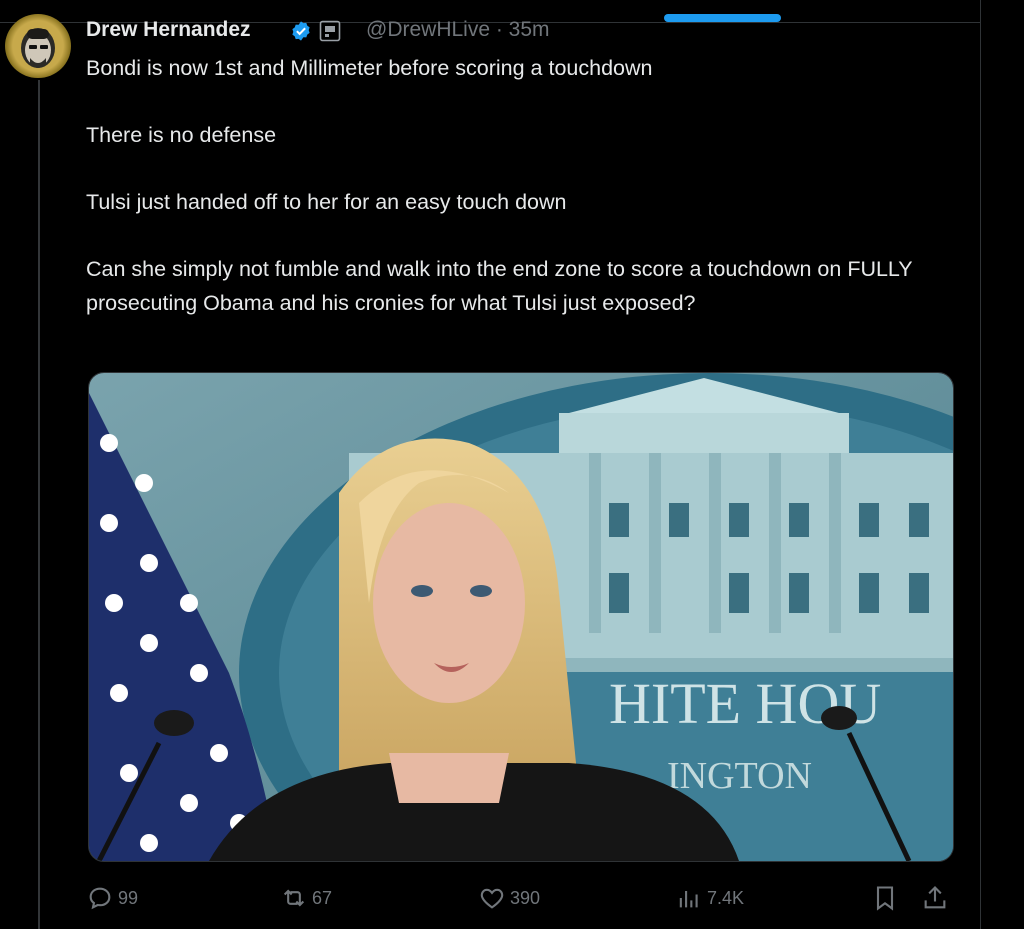 This screenshot has height=929, width=1024. What do you see at coordinates (168, 30) in the screenshot?
I see `author-name: Drew Hernandez` at bounding box center [168, 30].